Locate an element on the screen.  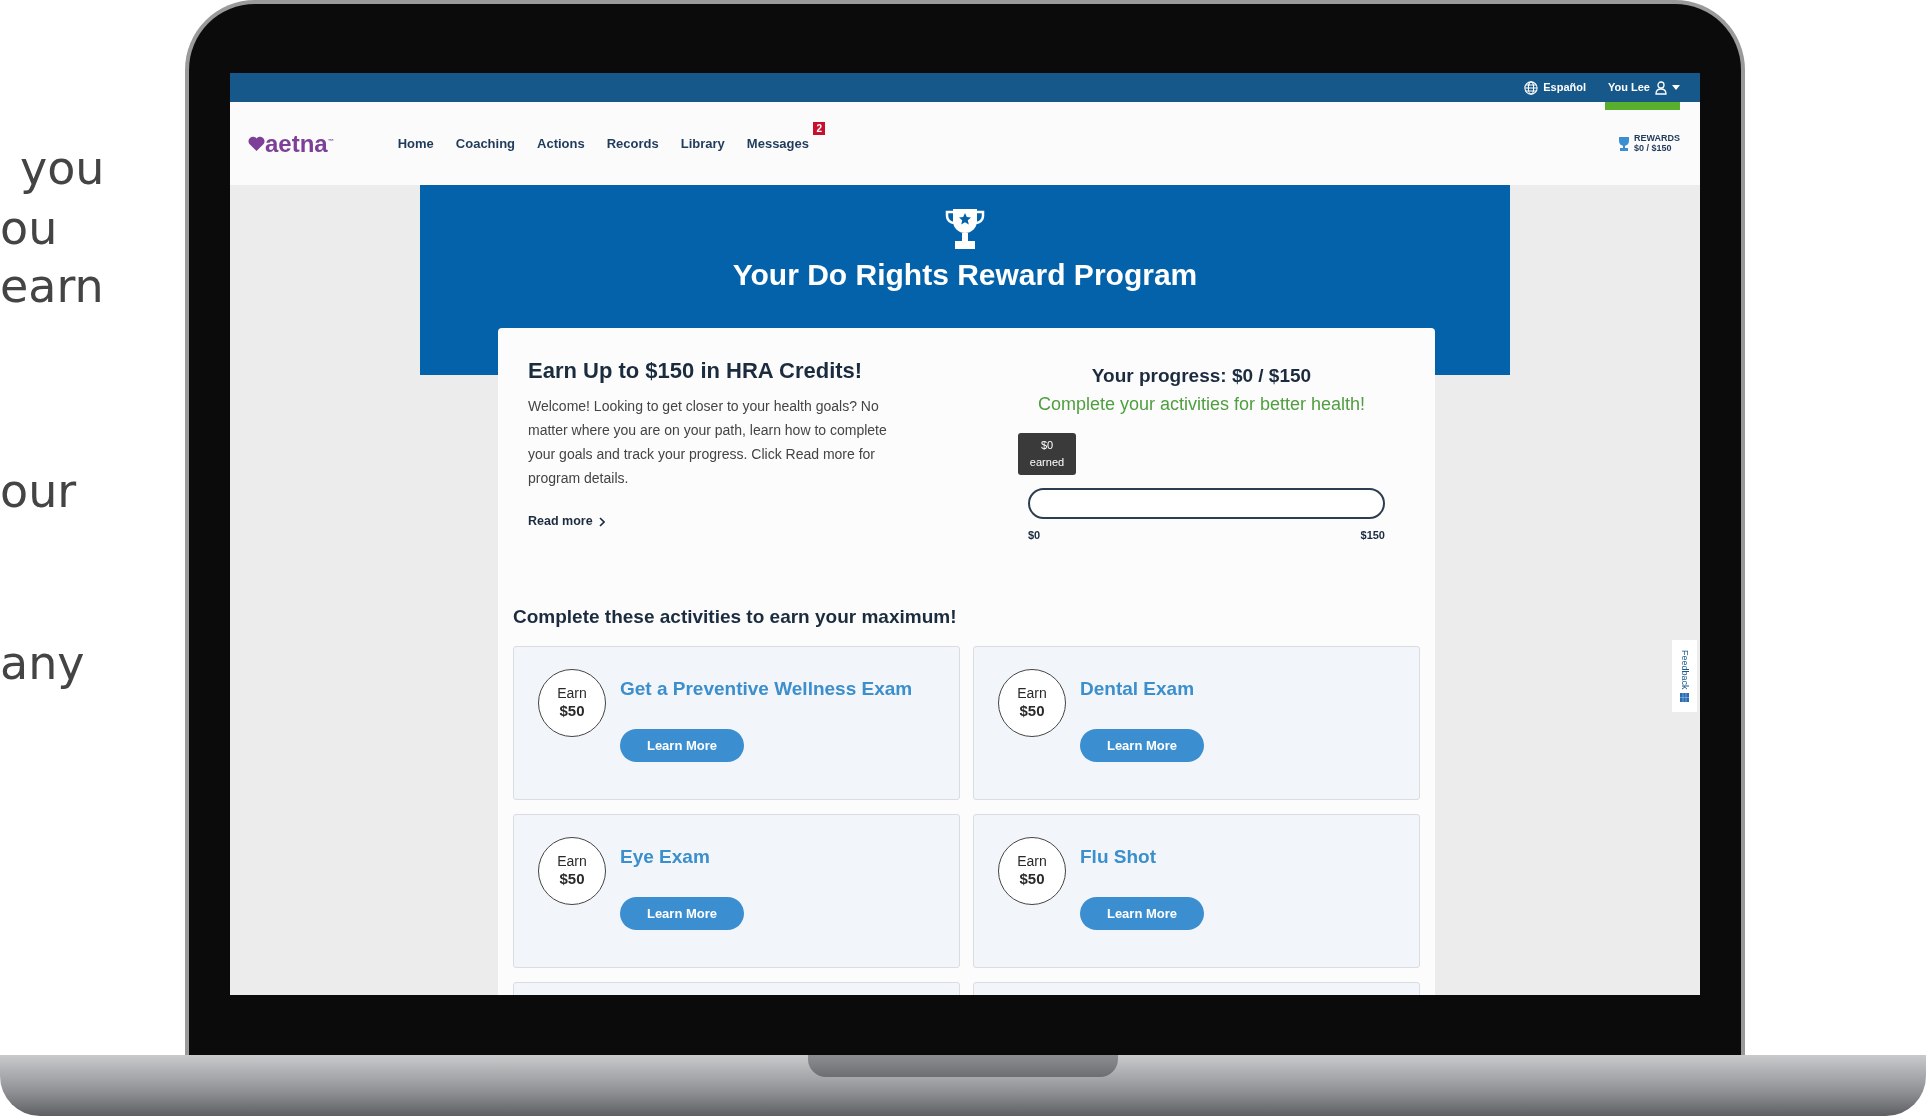
progress-tooltip: $0 earned is located at coordinates (1047, 453).